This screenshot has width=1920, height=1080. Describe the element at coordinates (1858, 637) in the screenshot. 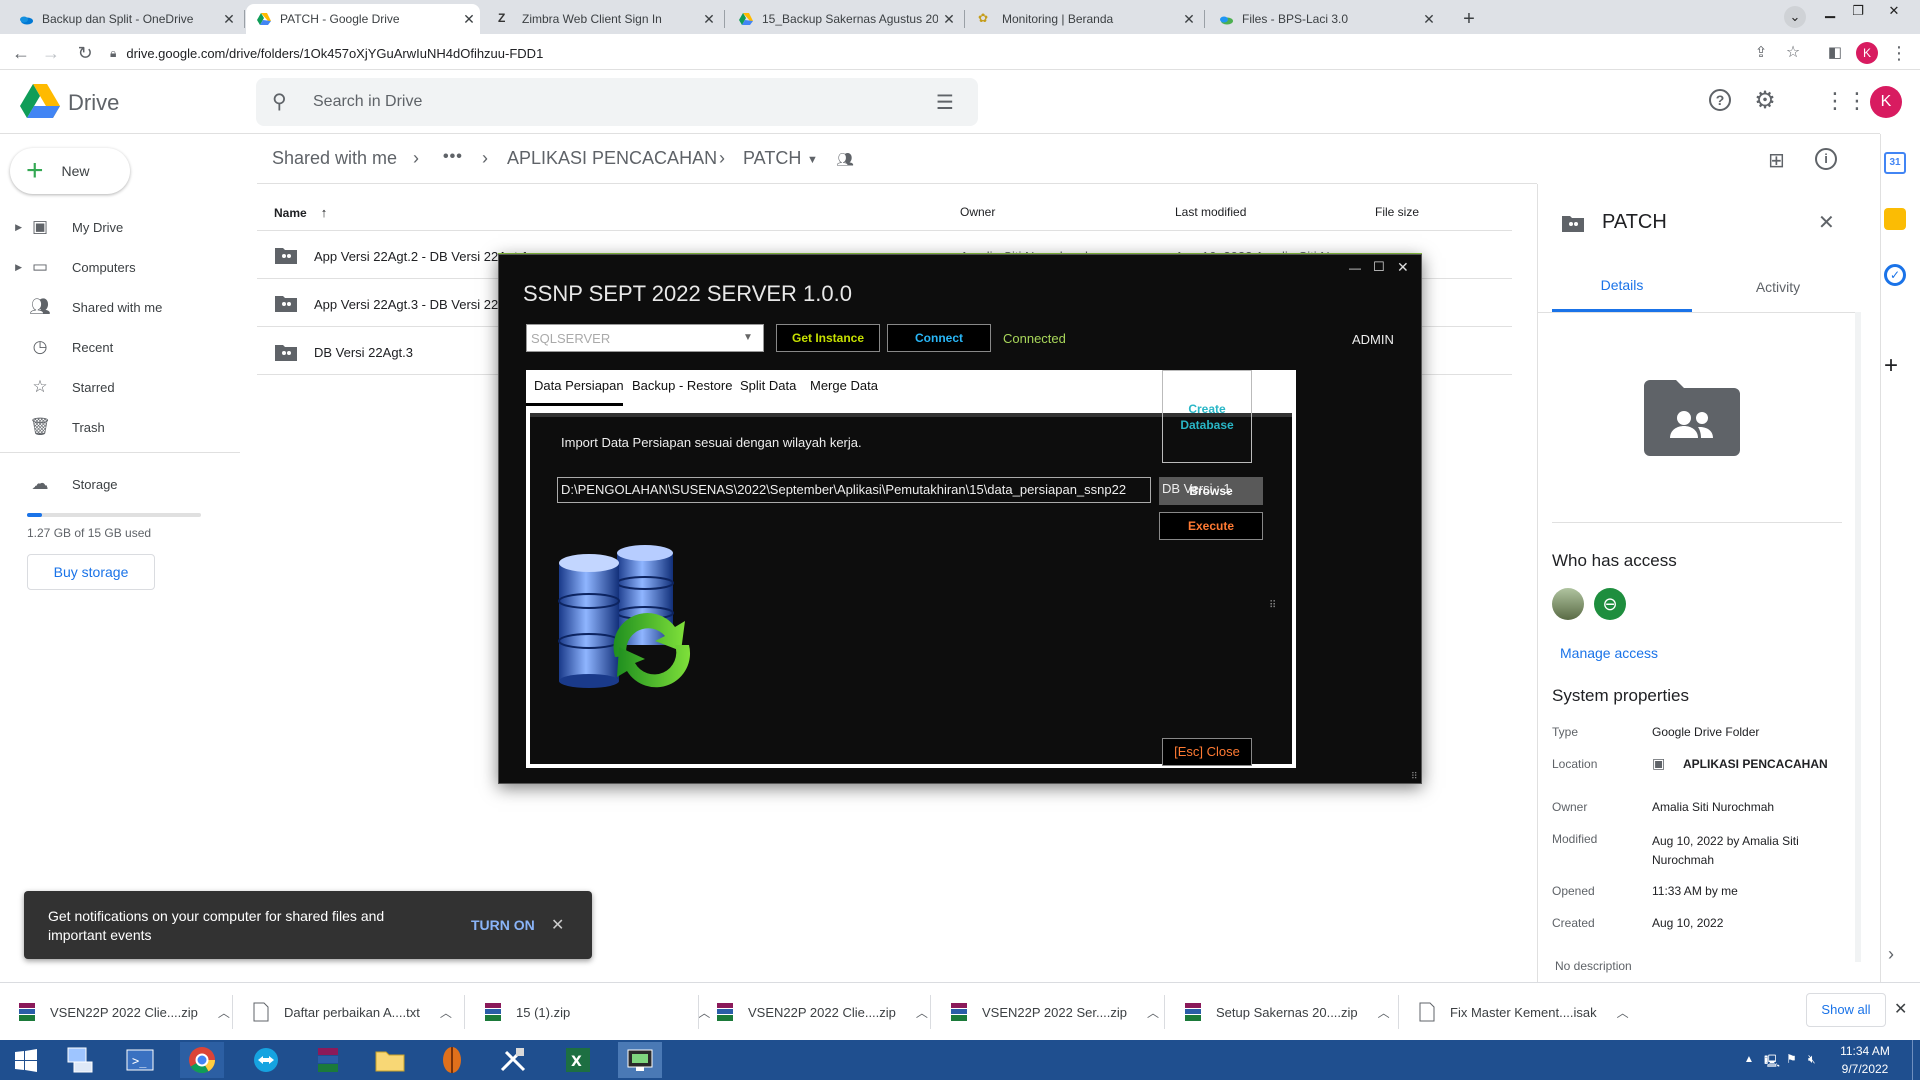

I see `details-scrollbar` at that location.